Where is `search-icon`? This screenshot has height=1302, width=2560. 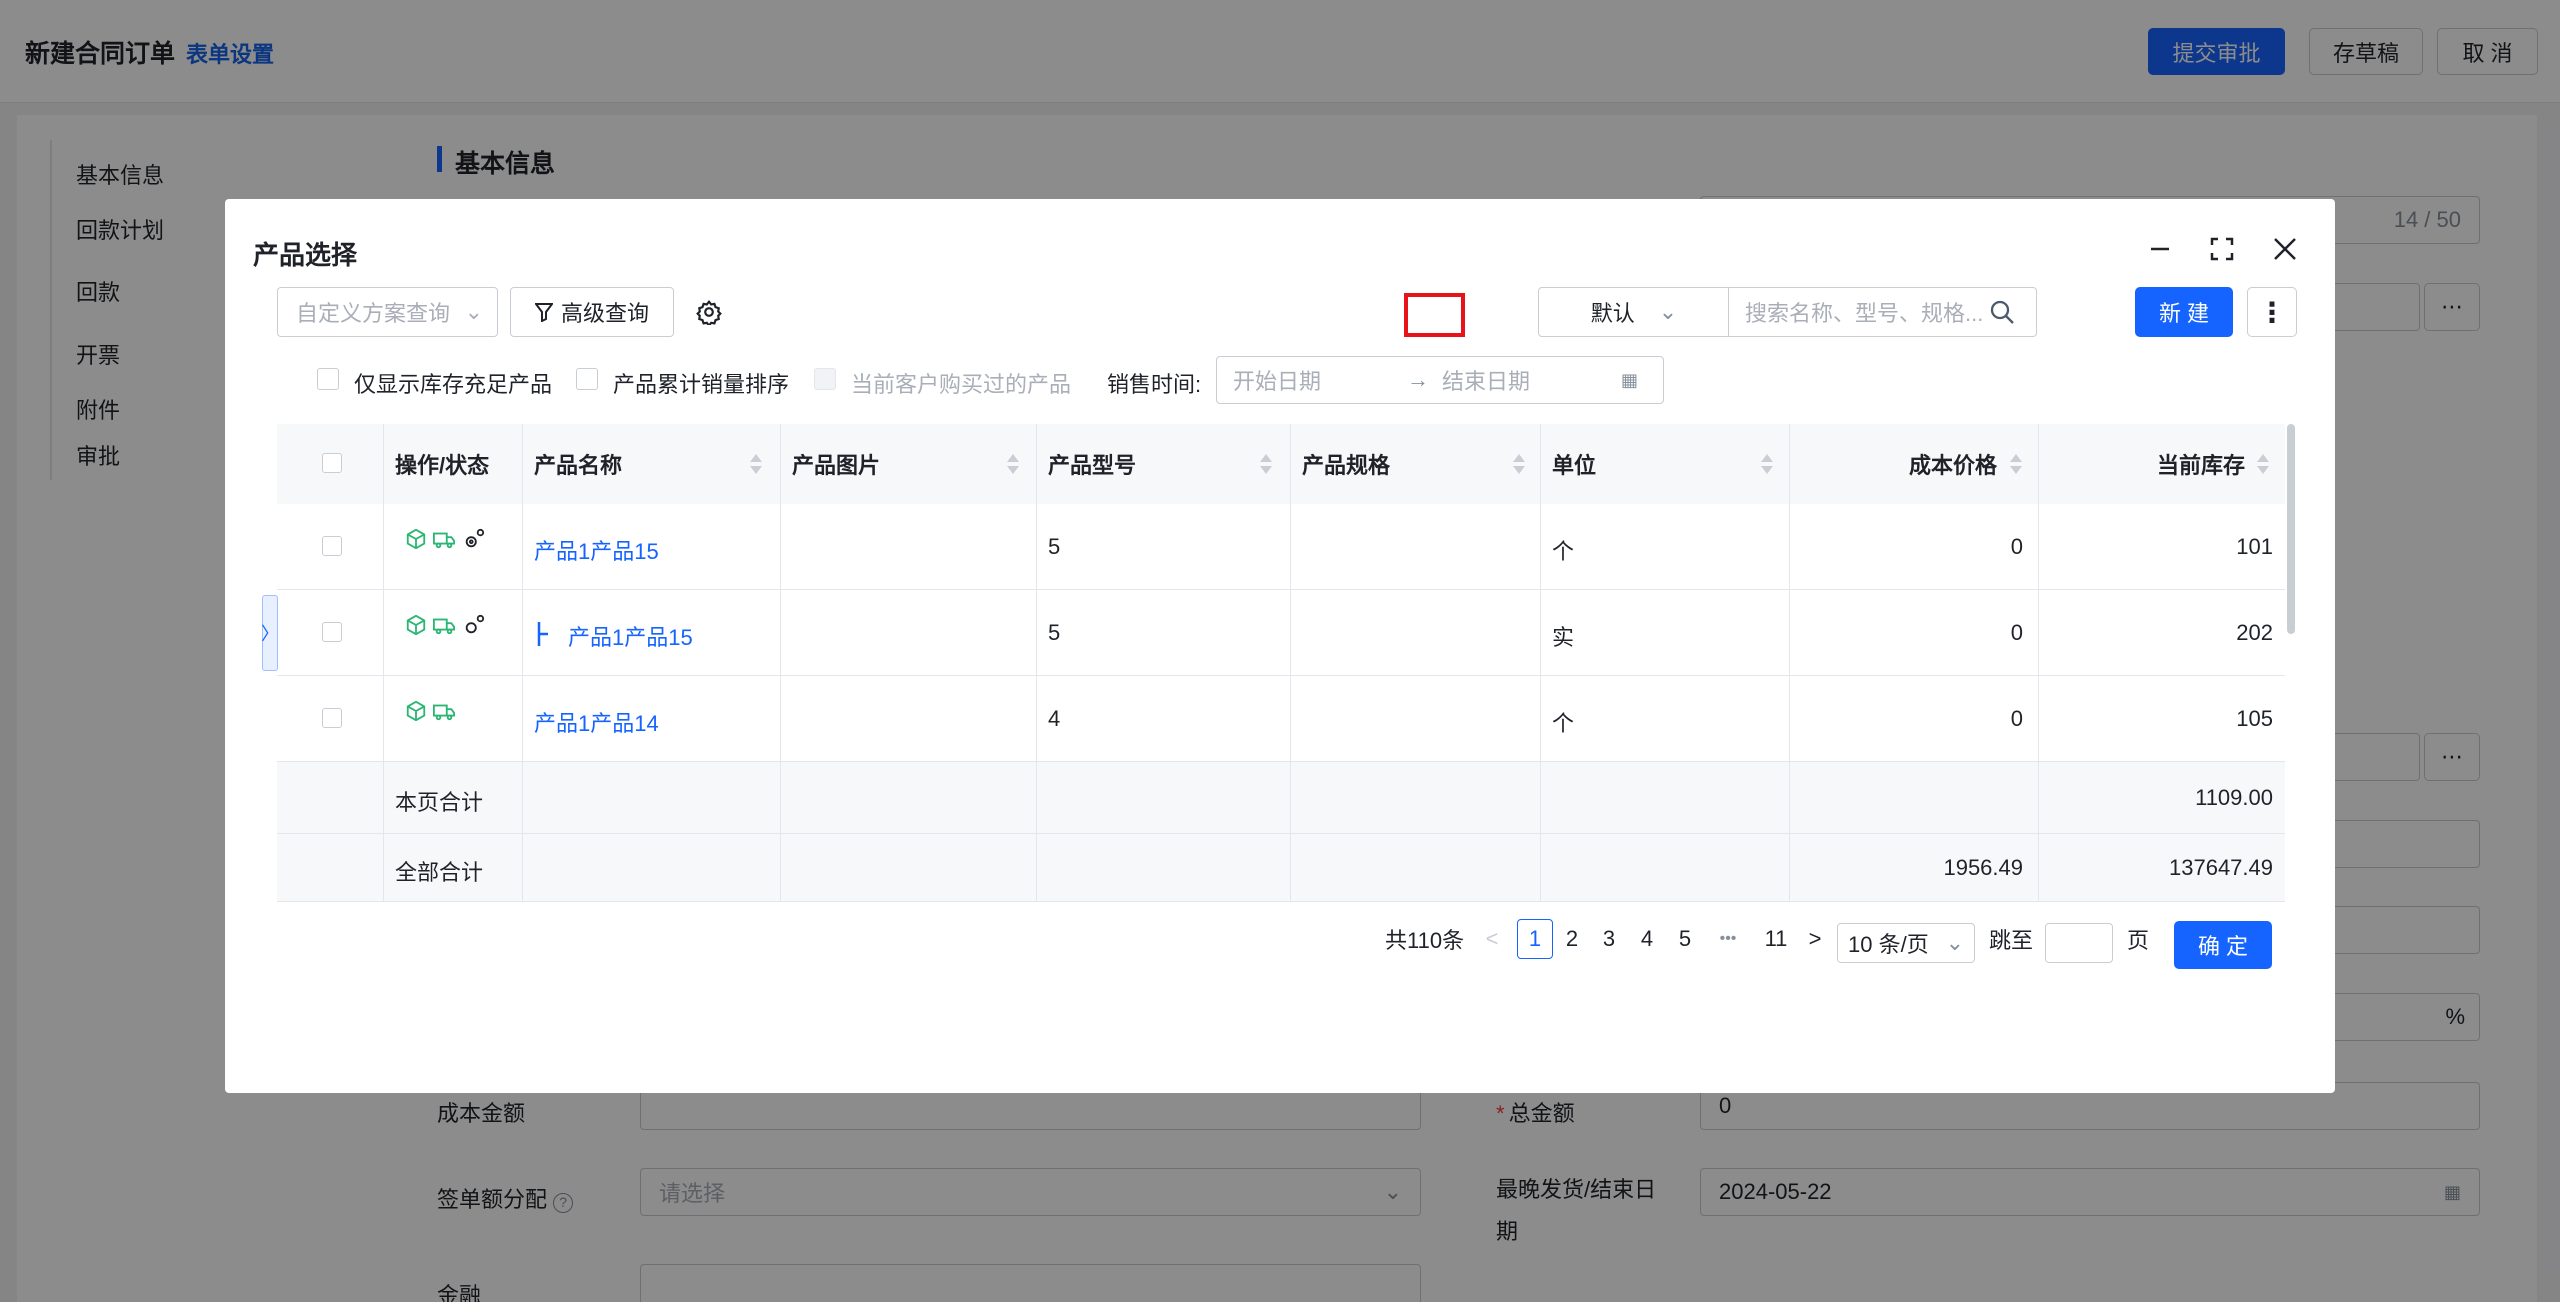 search-icon is located at coordinates (2002, 312).